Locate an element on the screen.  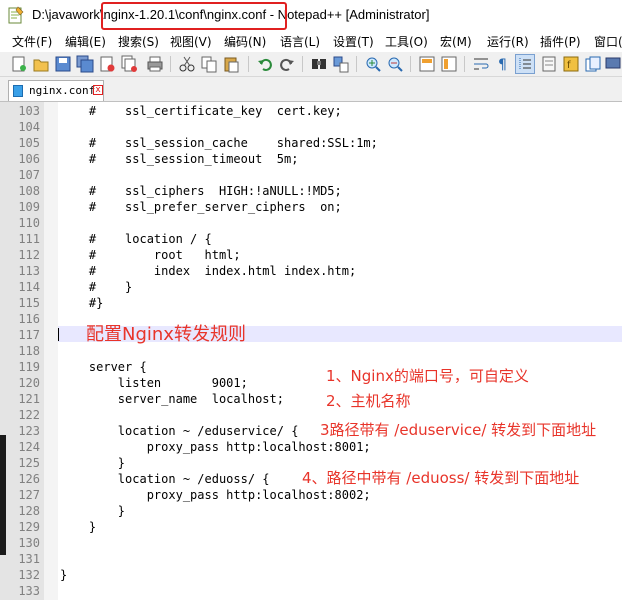
line-number: 107 is located at coordinates (29, 175).